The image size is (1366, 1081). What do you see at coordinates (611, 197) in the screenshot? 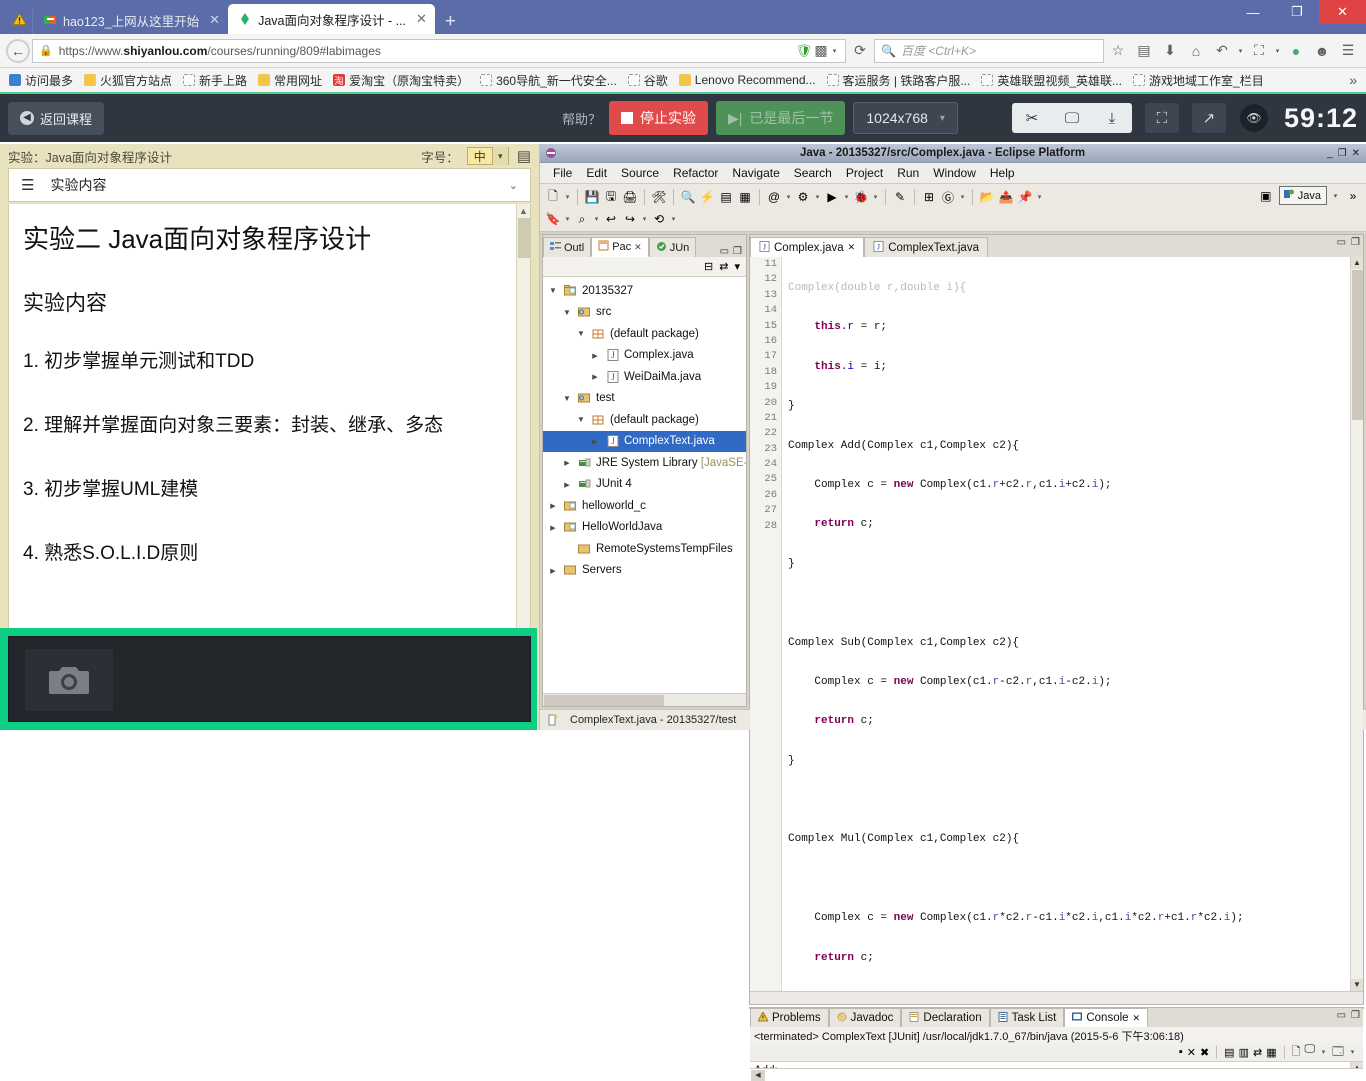
I see `save-all-icon: 🖫` at bounding box center [611, 197].